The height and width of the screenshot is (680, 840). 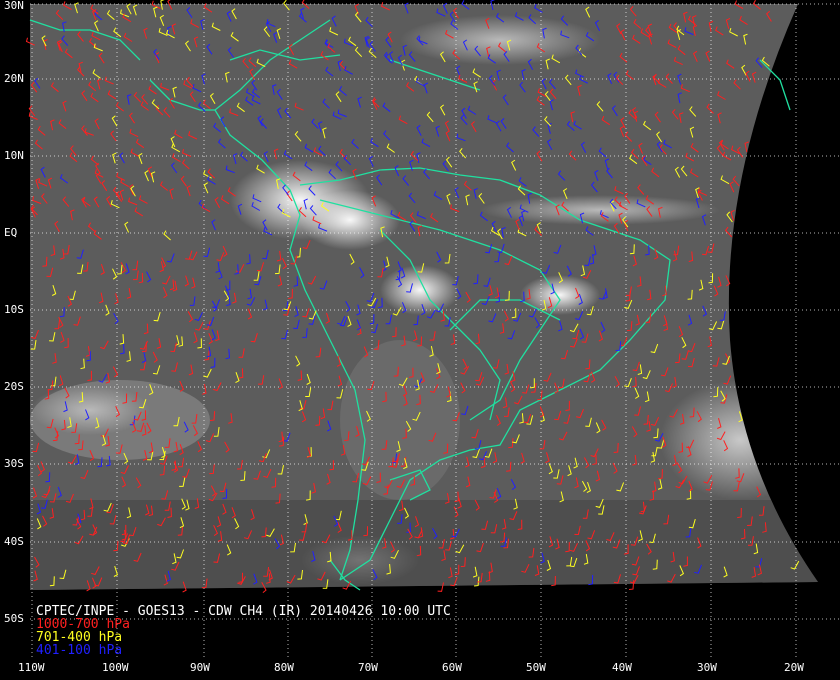 What do you see at coordinates (794, 667) in the screenshot?
I see `lon-label: 20W` at bounding box center [794, 667].